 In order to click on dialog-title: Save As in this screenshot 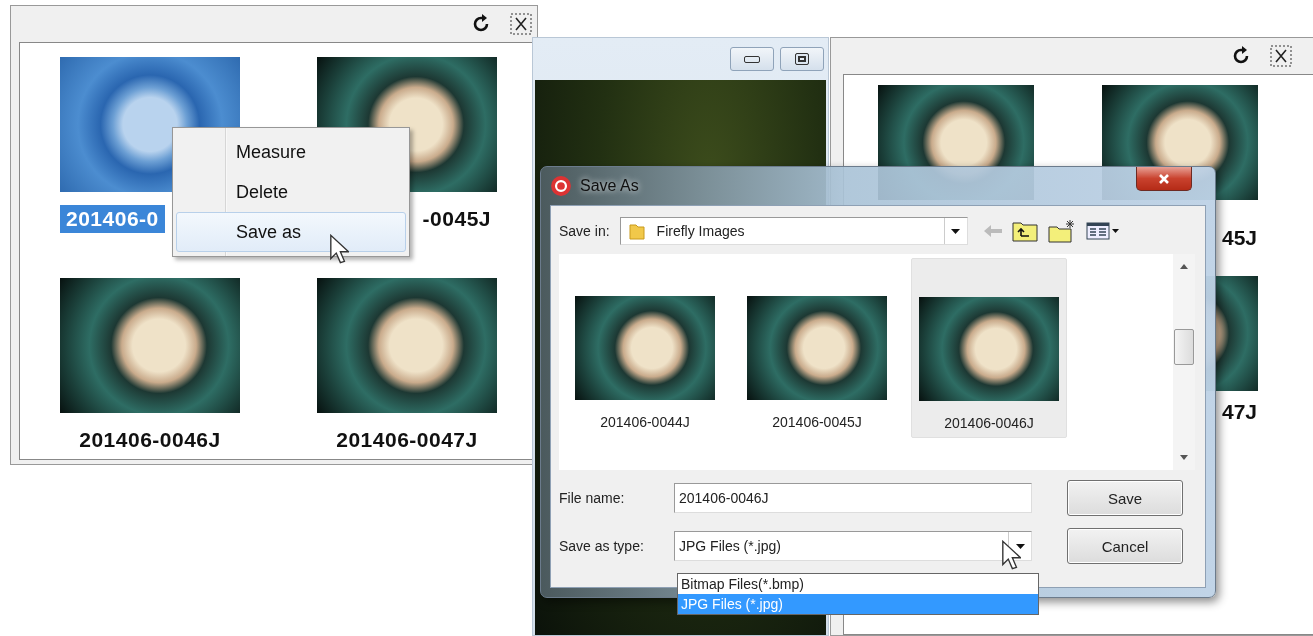, I will do `click(609, 186)`.